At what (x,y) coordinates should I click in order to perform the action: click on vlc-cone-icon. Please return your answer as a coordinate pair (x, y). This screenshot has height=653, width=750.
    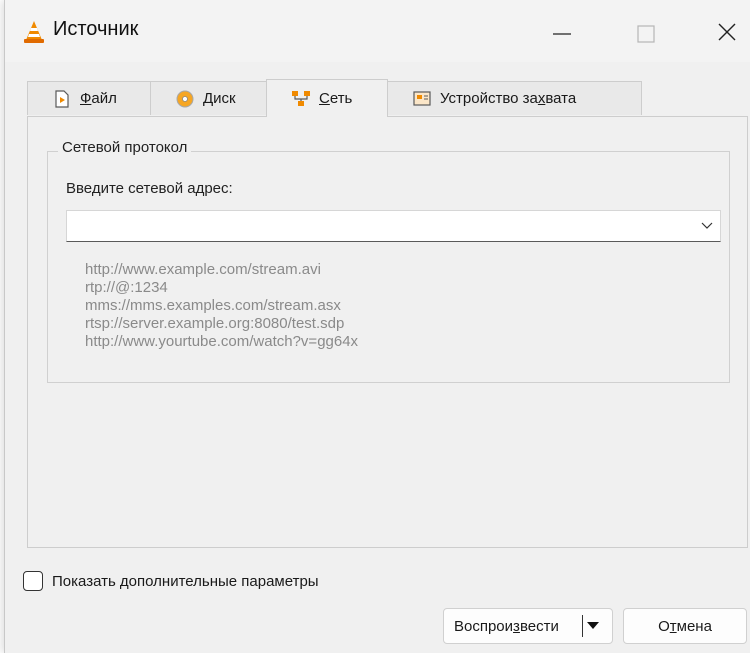
    Looking at the image, I should click on (34, 32).